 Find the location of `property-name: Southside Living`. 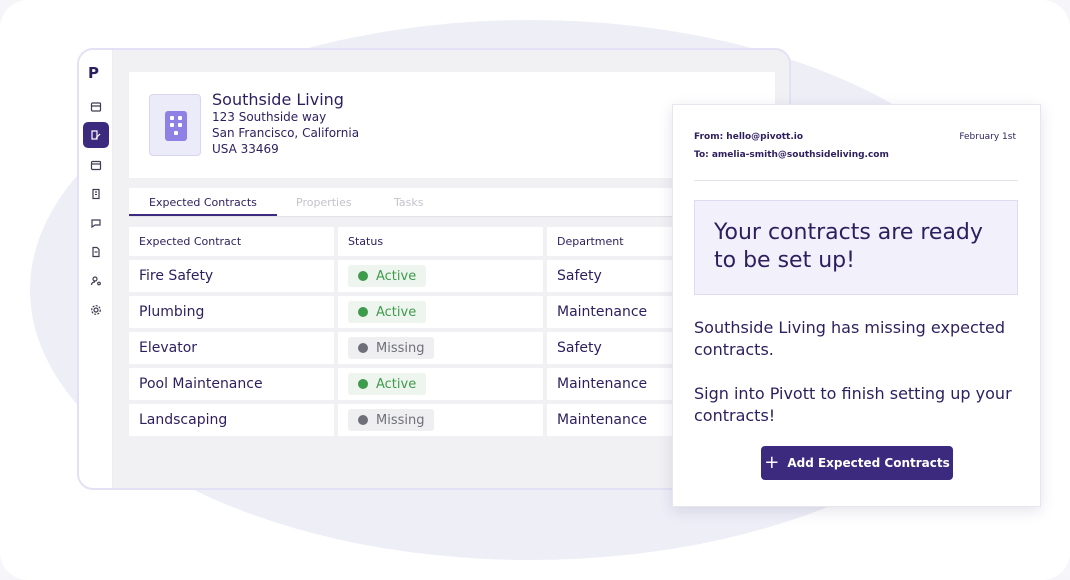

property-name: Southside Living is located at coordinates (278, 99).